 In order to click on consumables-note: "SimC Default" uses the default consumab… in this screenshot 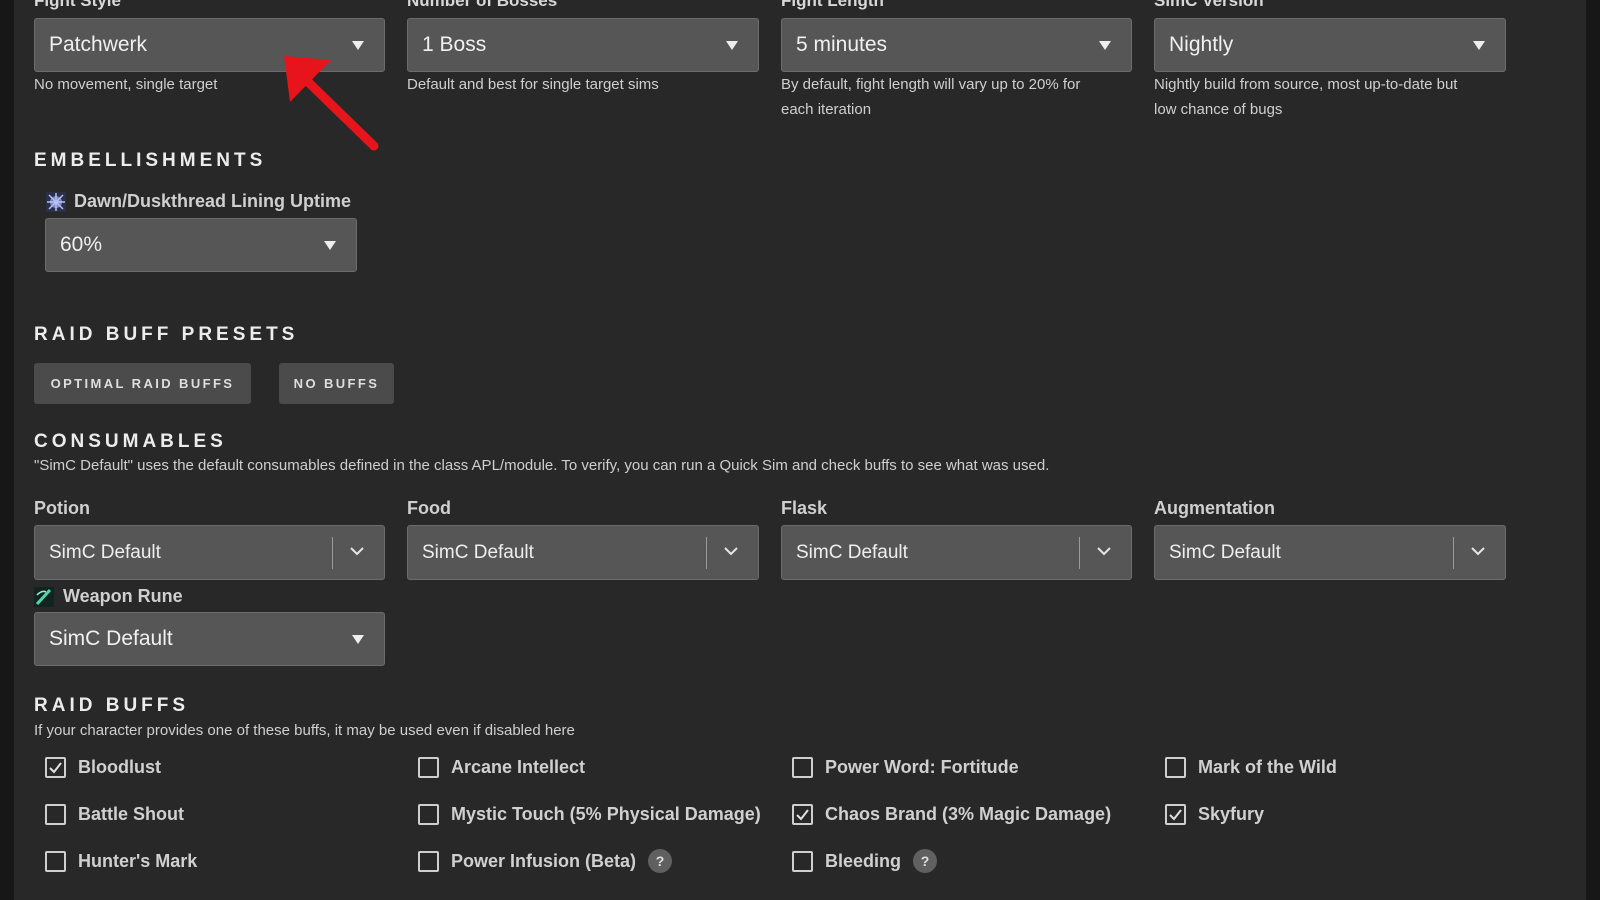, I will do `click(542, 465)`.